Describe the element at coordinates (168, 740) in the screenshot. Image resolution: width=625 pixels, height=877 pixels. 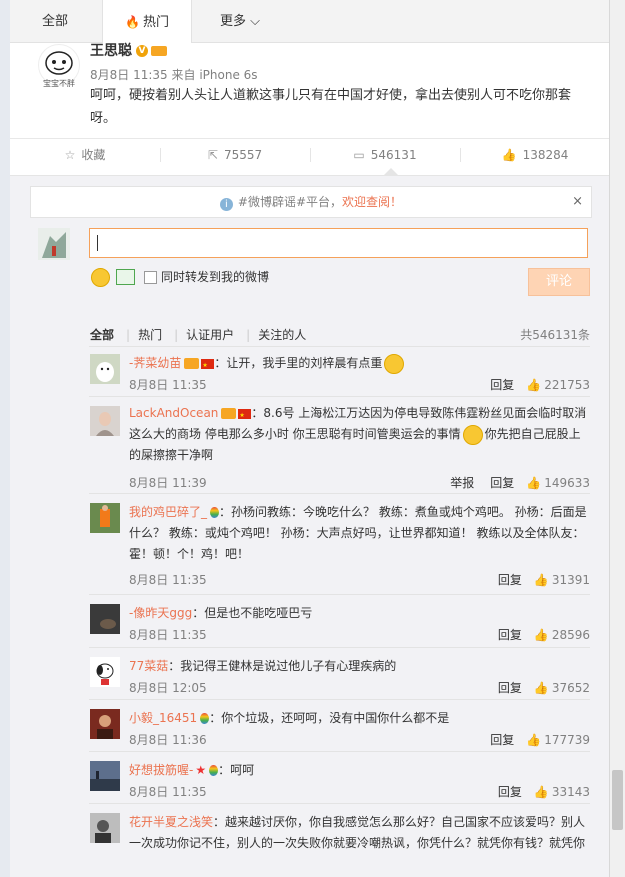
I see `comment-time: 8月8日 11:36` at that location.